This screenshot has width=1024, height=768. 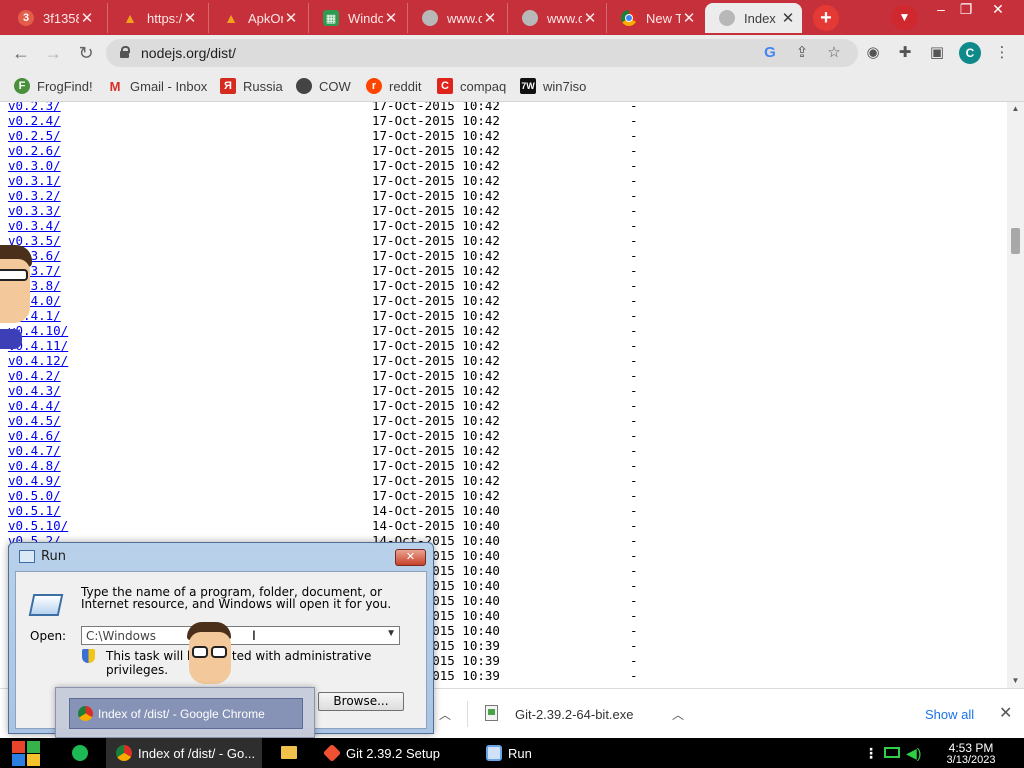 I want to click on directory-link: v0.4.9/, so click(x=34, y=480).